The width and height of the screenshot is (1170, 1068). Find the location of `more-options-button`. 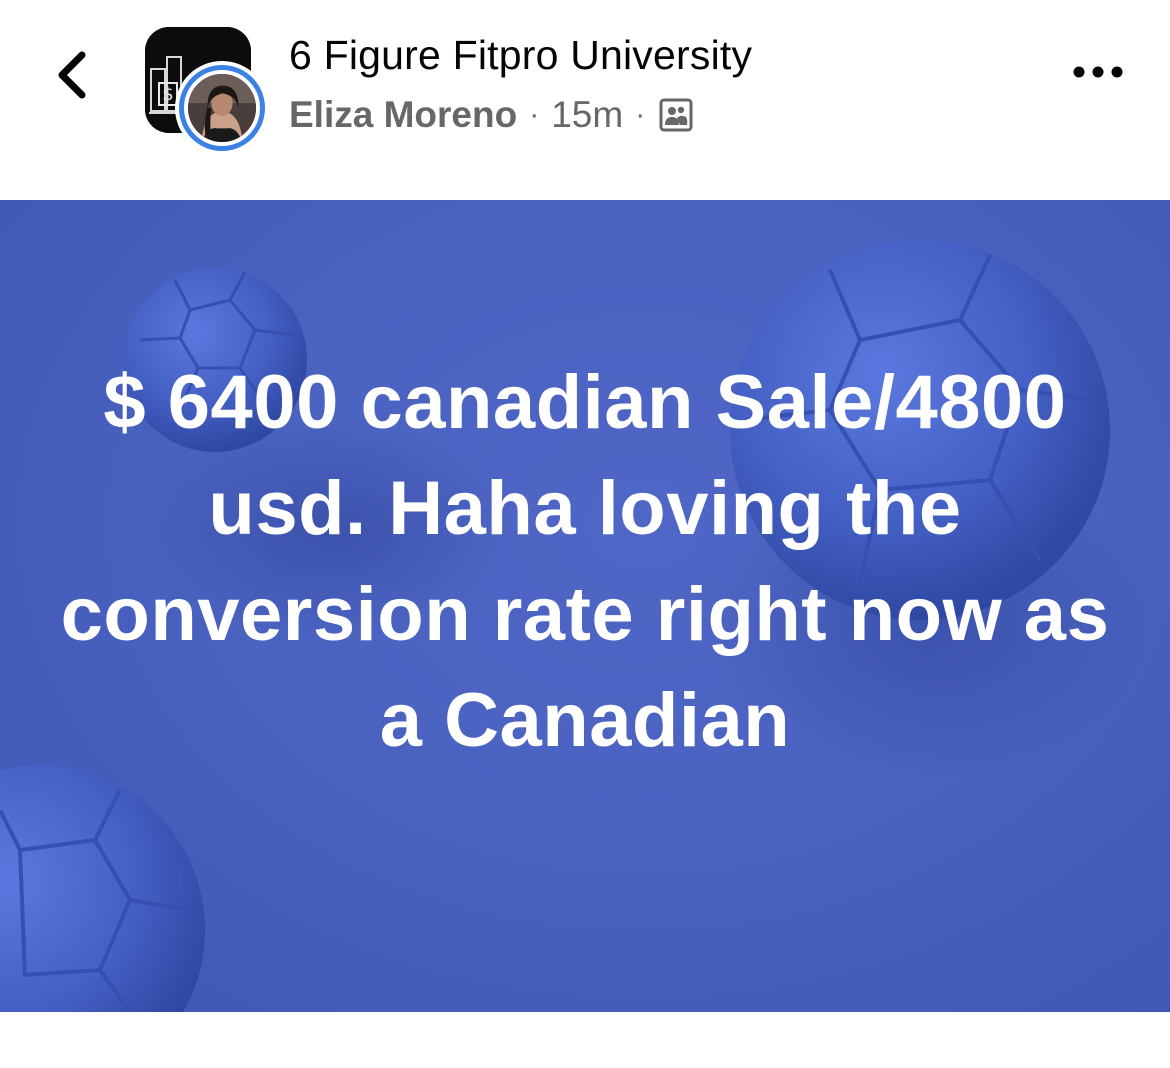

more-options-button is located at coordinates (1098, 72).